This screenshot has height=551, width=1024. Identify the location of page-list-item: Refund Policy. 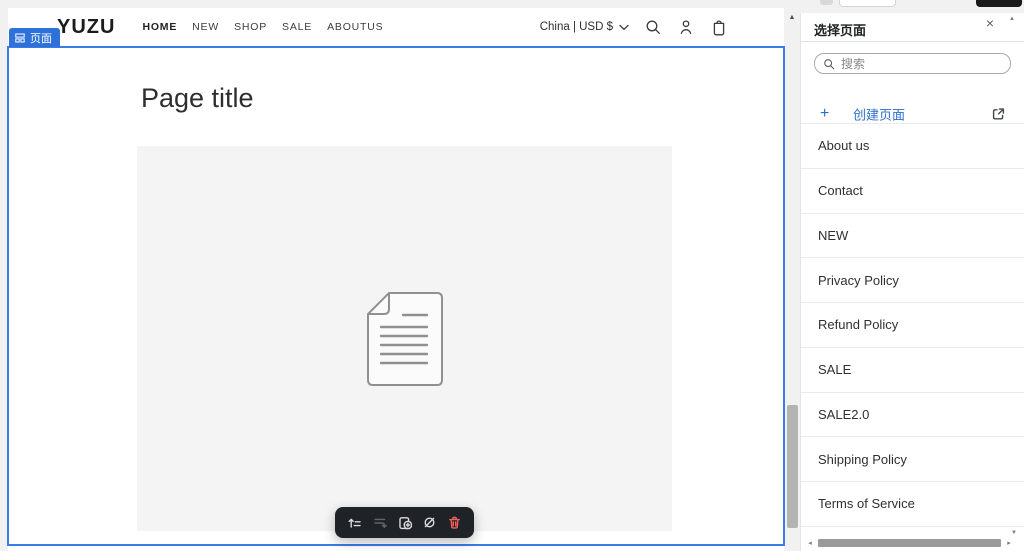
(912, 325).